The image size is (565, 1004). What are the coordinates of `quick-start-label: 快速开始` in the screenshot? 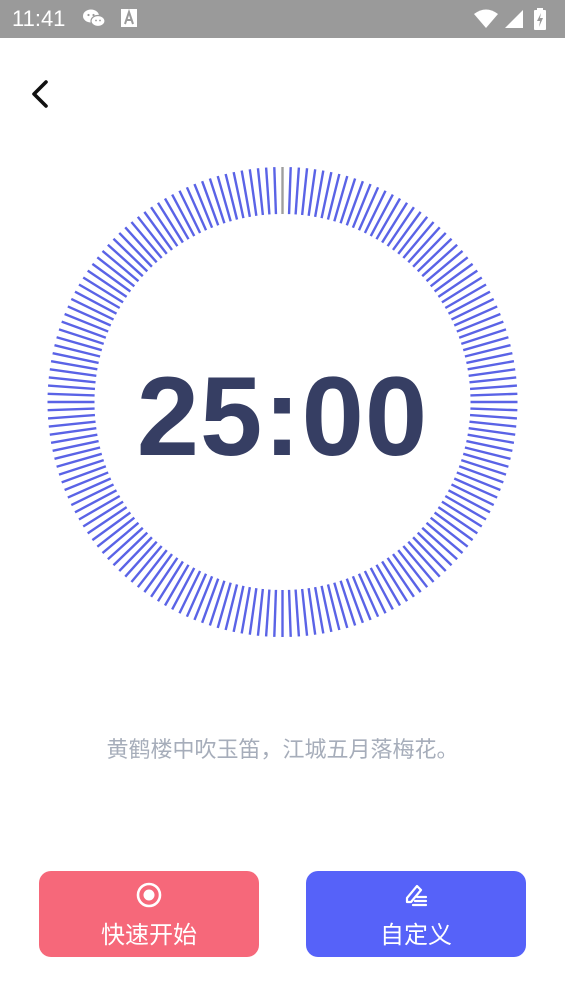 It's located at (149, 935).